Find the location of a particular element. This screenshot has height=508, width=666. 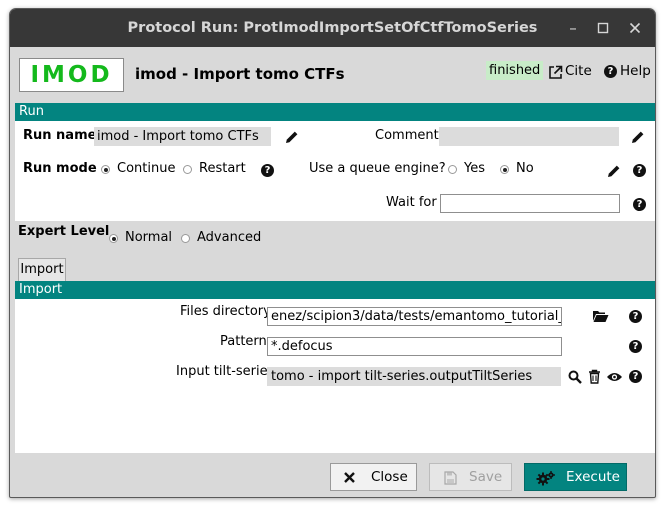

search-icon is located at coordinates (575, 377).